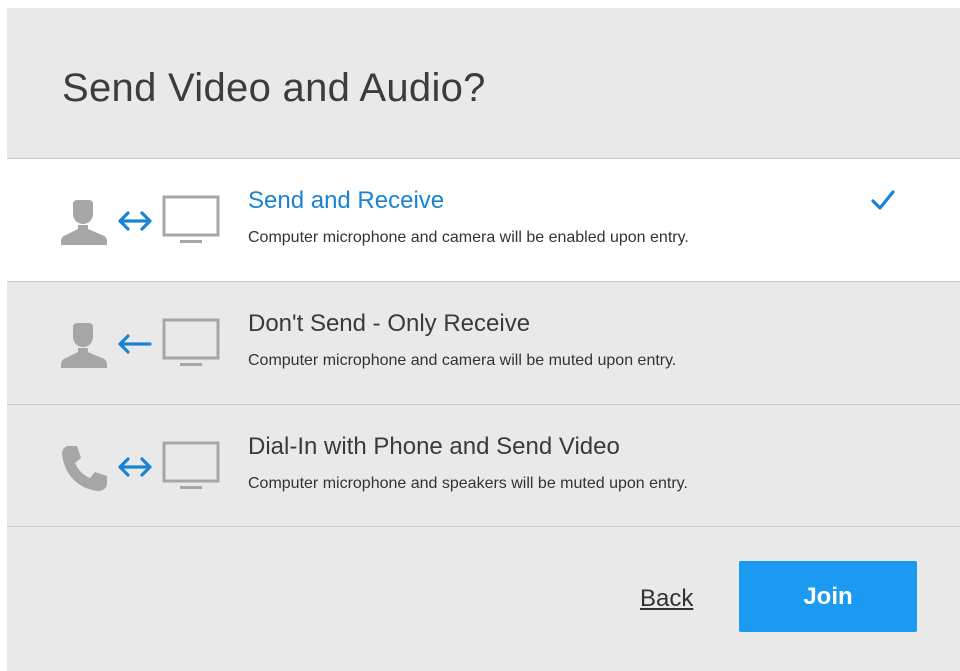 This screenshot has height=671, width=960. What do you see at coordinates (828, 596) in the screenshot?
I see `join-button: Join` at bounding box center [828, 596].